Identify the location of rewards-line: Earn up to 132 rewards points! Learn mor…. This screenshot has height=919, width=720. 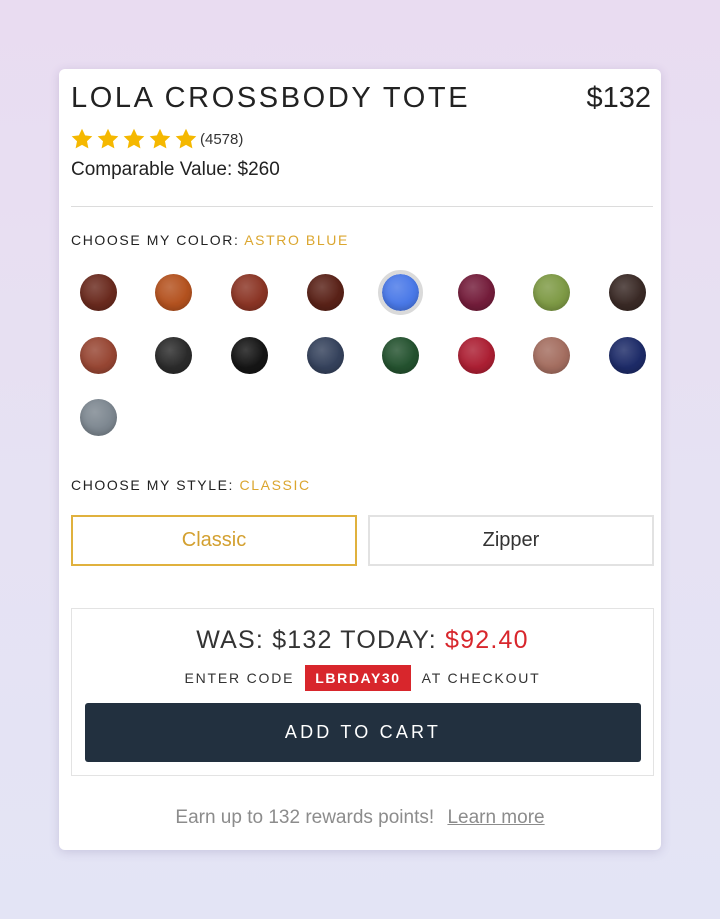
(360, 818).